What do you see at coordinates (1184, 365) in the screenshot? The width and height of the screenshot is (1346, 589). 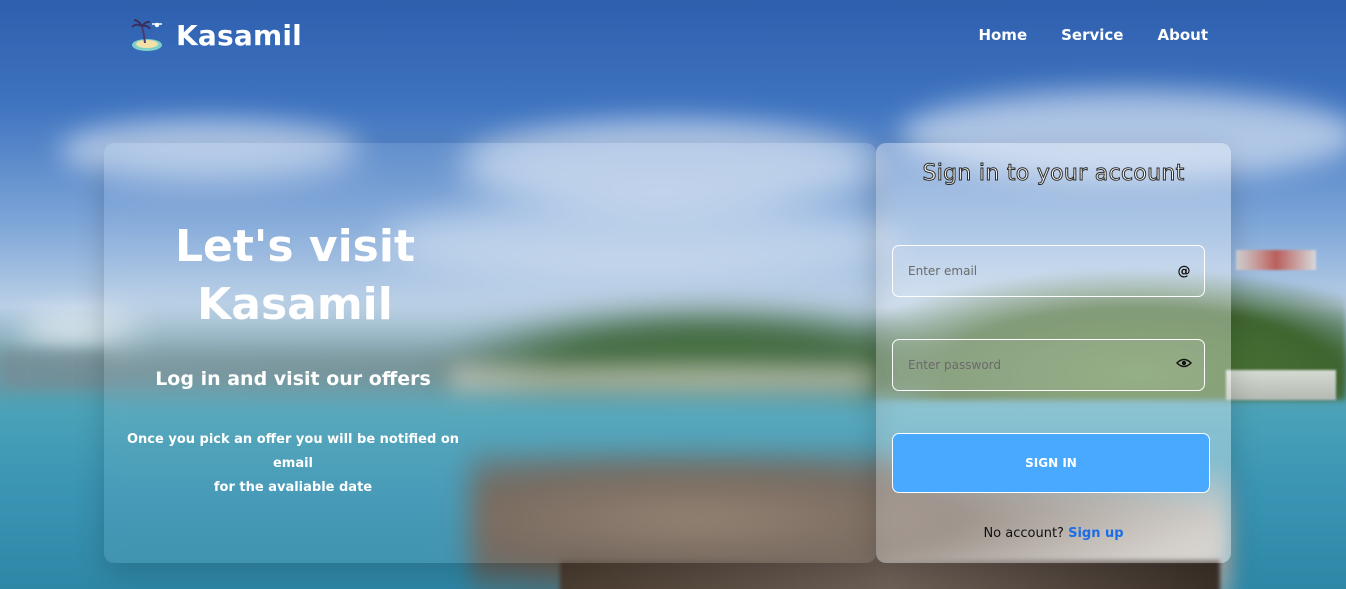 I see `eye-icon` at bounding box center [1184, 365].